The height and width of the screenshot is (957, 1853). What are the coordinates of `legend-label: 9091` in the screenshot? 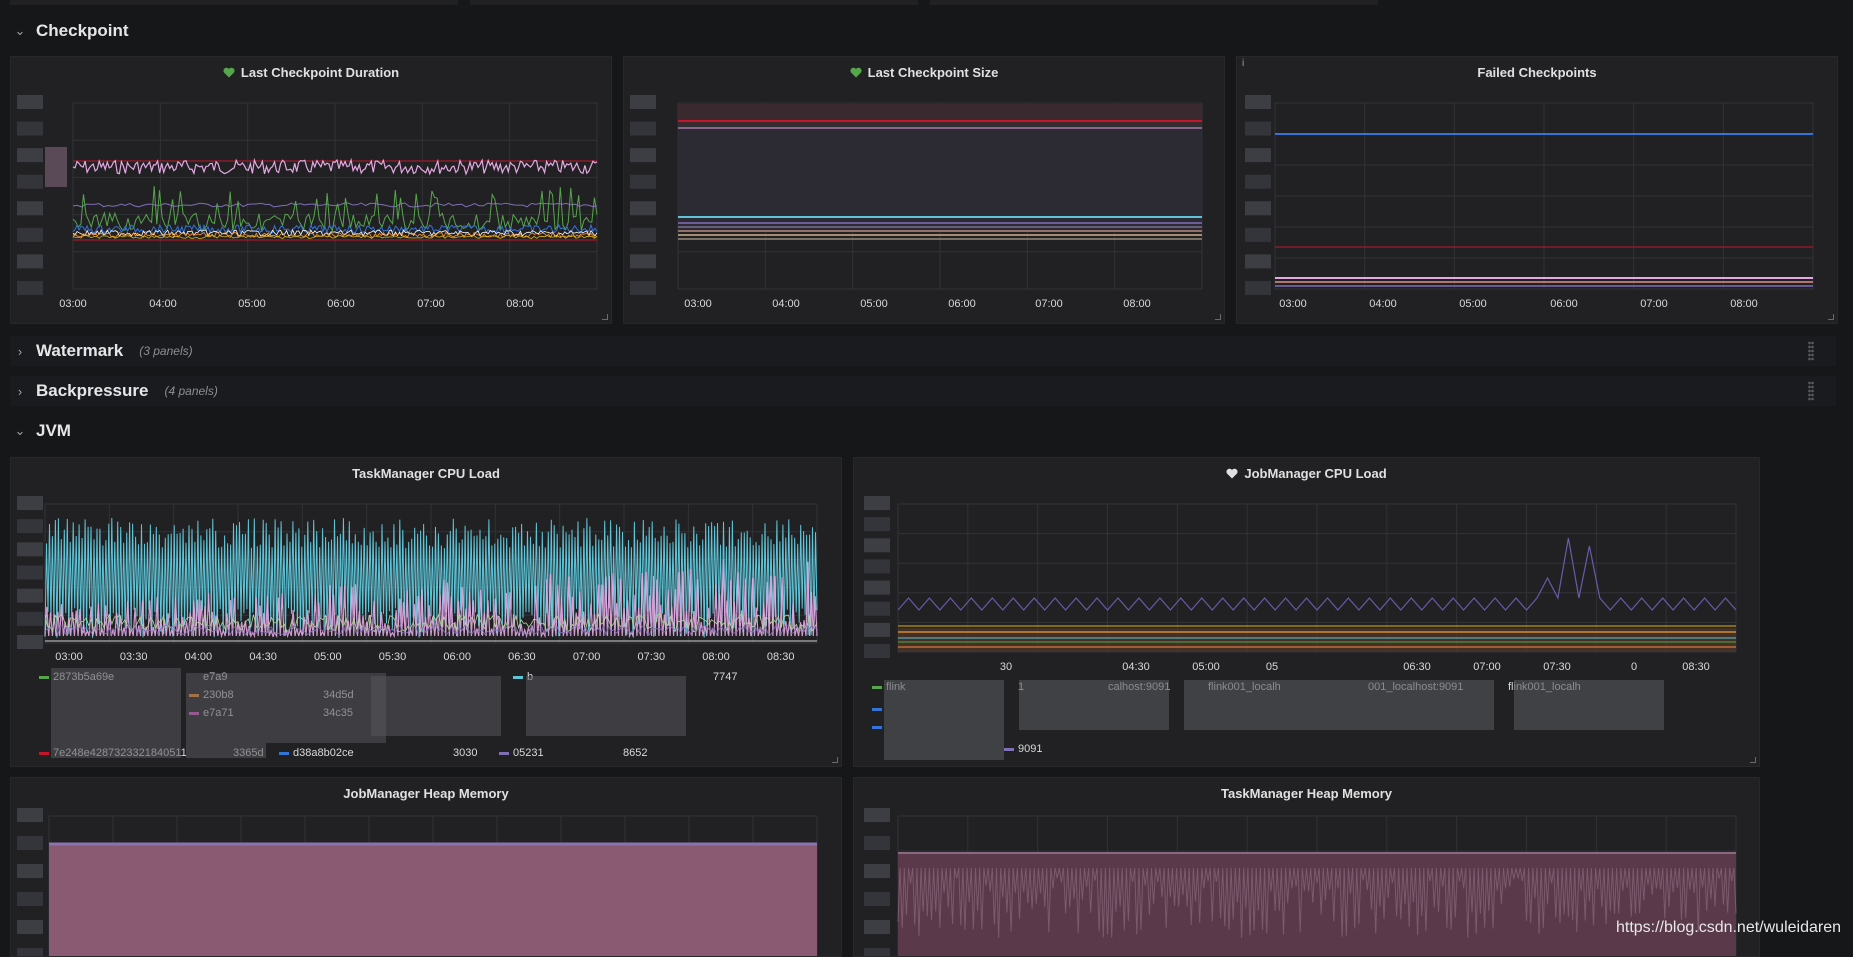 It's located at (1030, 749).